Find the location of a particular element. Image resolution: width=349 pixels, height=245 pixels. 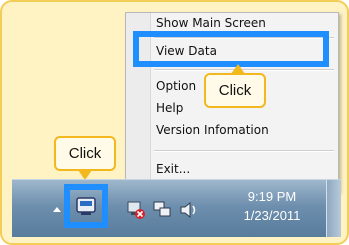

clock-date: 1/23/2011 is located at coordinates (272, 215).